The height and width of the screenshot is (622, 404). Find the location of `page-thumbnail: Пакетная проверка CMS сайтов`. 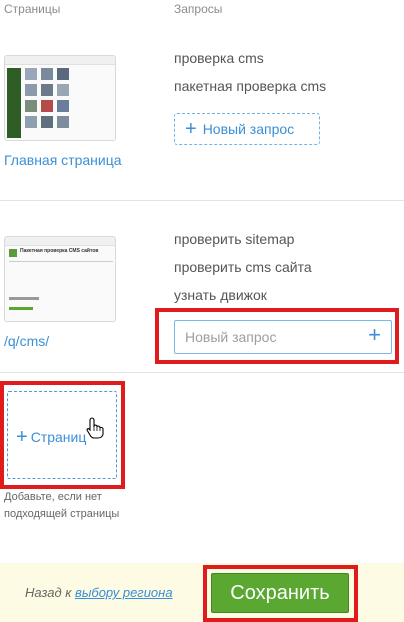

page-thumbnail: Пакетная проверка CMS сайтов is located at coordinates (60, 279).